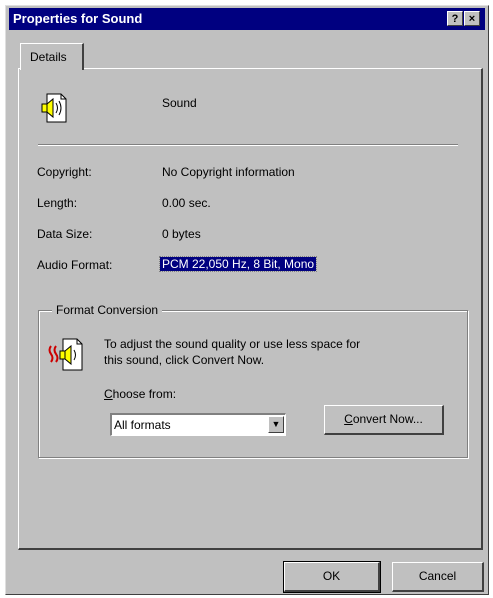  What do you see at coordinates (438, 577) in the screenshot?
I see `cancel-button: Cancel` at bounding box center [438, 577].